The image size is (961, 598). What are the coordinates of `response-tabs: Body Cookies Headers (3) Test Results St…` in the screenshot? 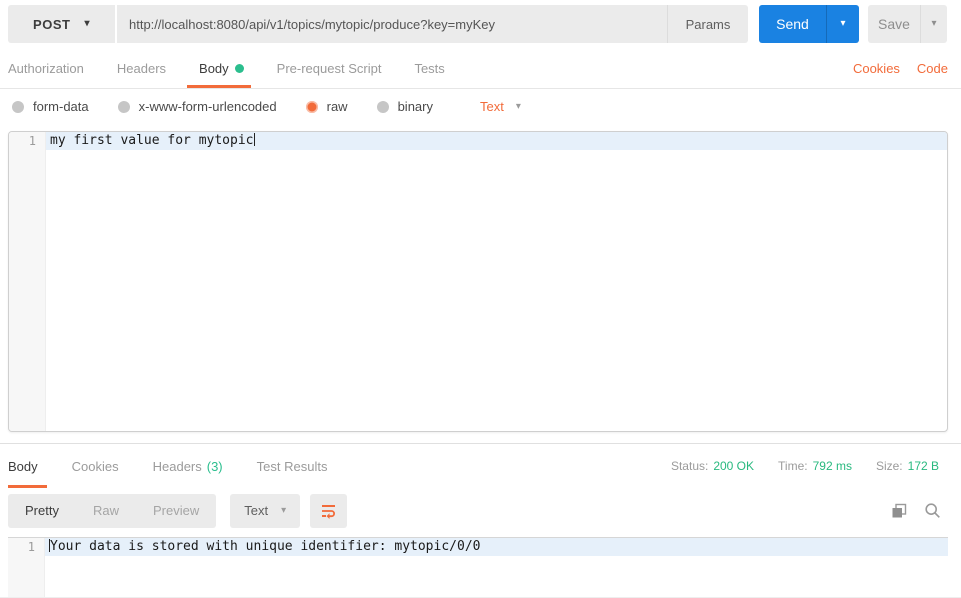 It's located at (480, 466).